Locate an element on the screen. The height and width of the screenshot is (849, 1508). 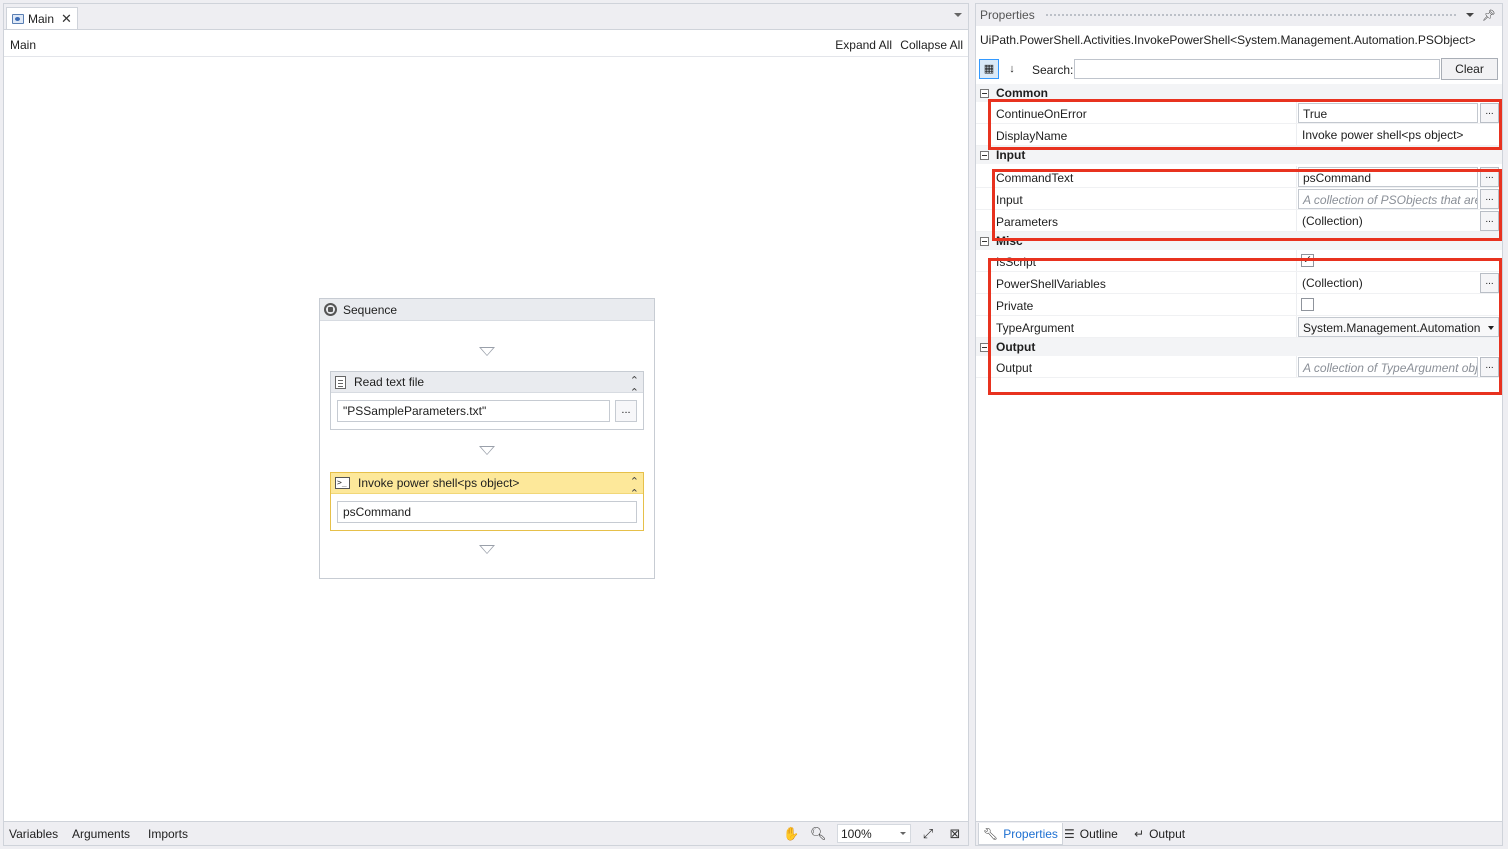
powershell-icon: >_ is located at coordinates (342, 483).